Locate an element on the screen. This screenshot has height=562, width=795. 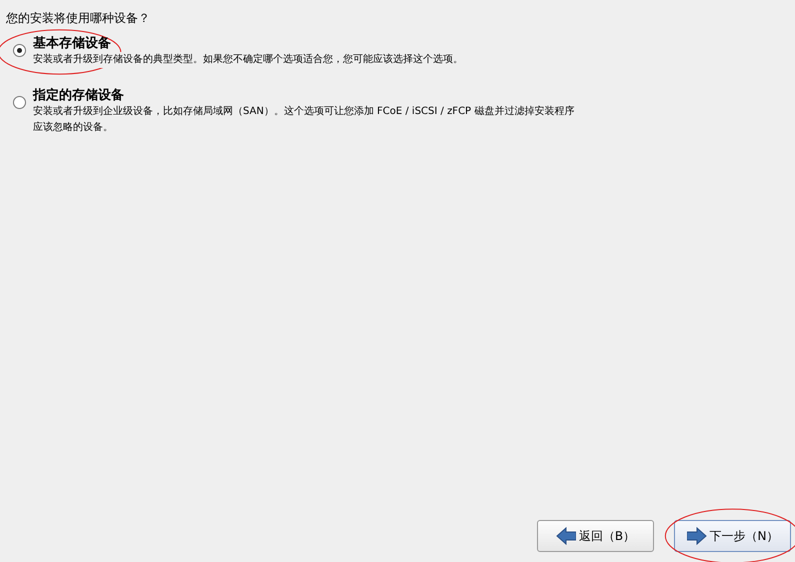
left-arrow-icon is located at coordinates (566, 536).